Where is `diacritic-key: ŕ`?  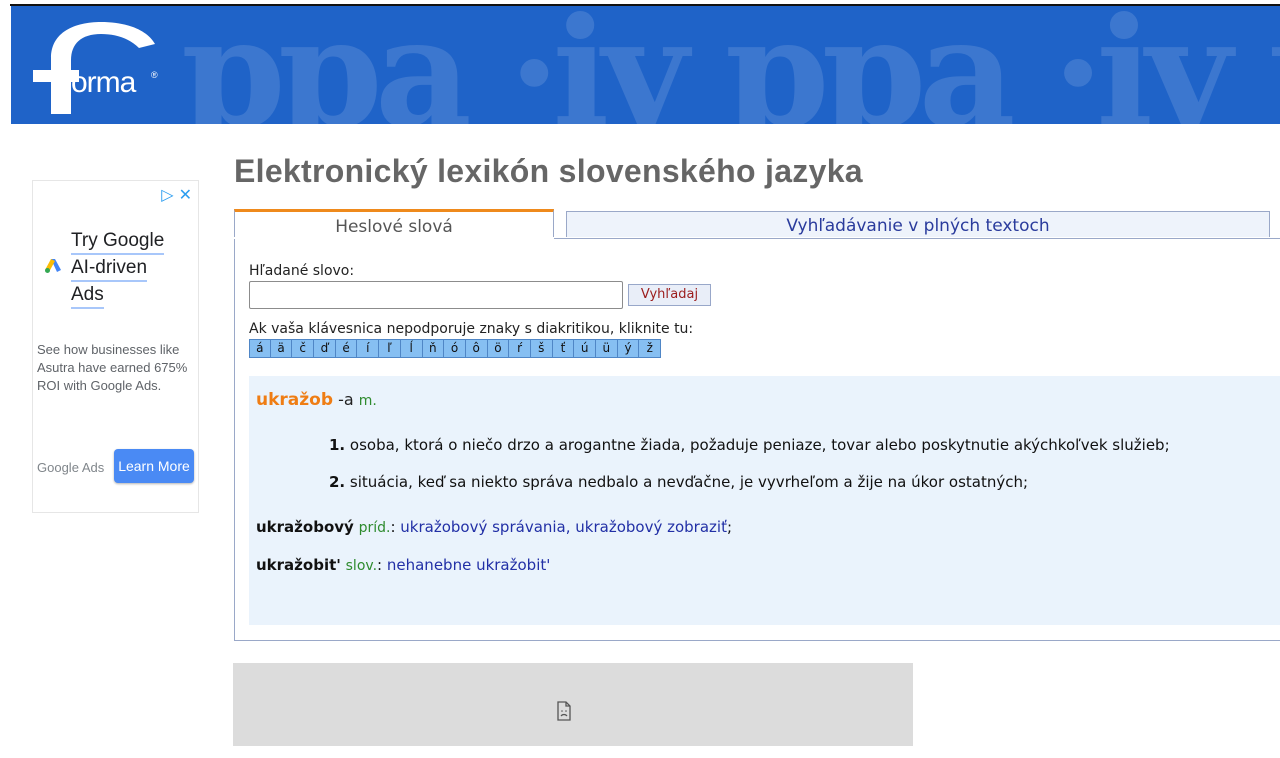 diacritic-key: ŕ is located at coordinates (520, 348).